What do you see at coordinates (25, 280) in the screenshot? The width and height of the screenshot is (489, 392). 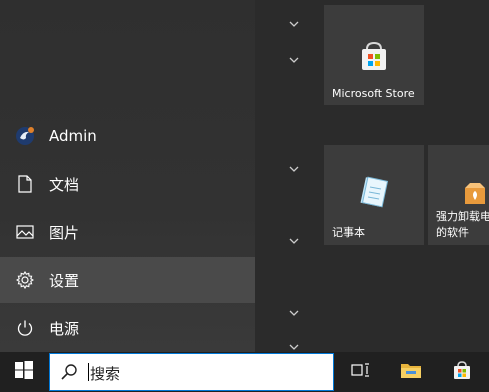 I see `gear-icon` at bounding box center [25, 280].